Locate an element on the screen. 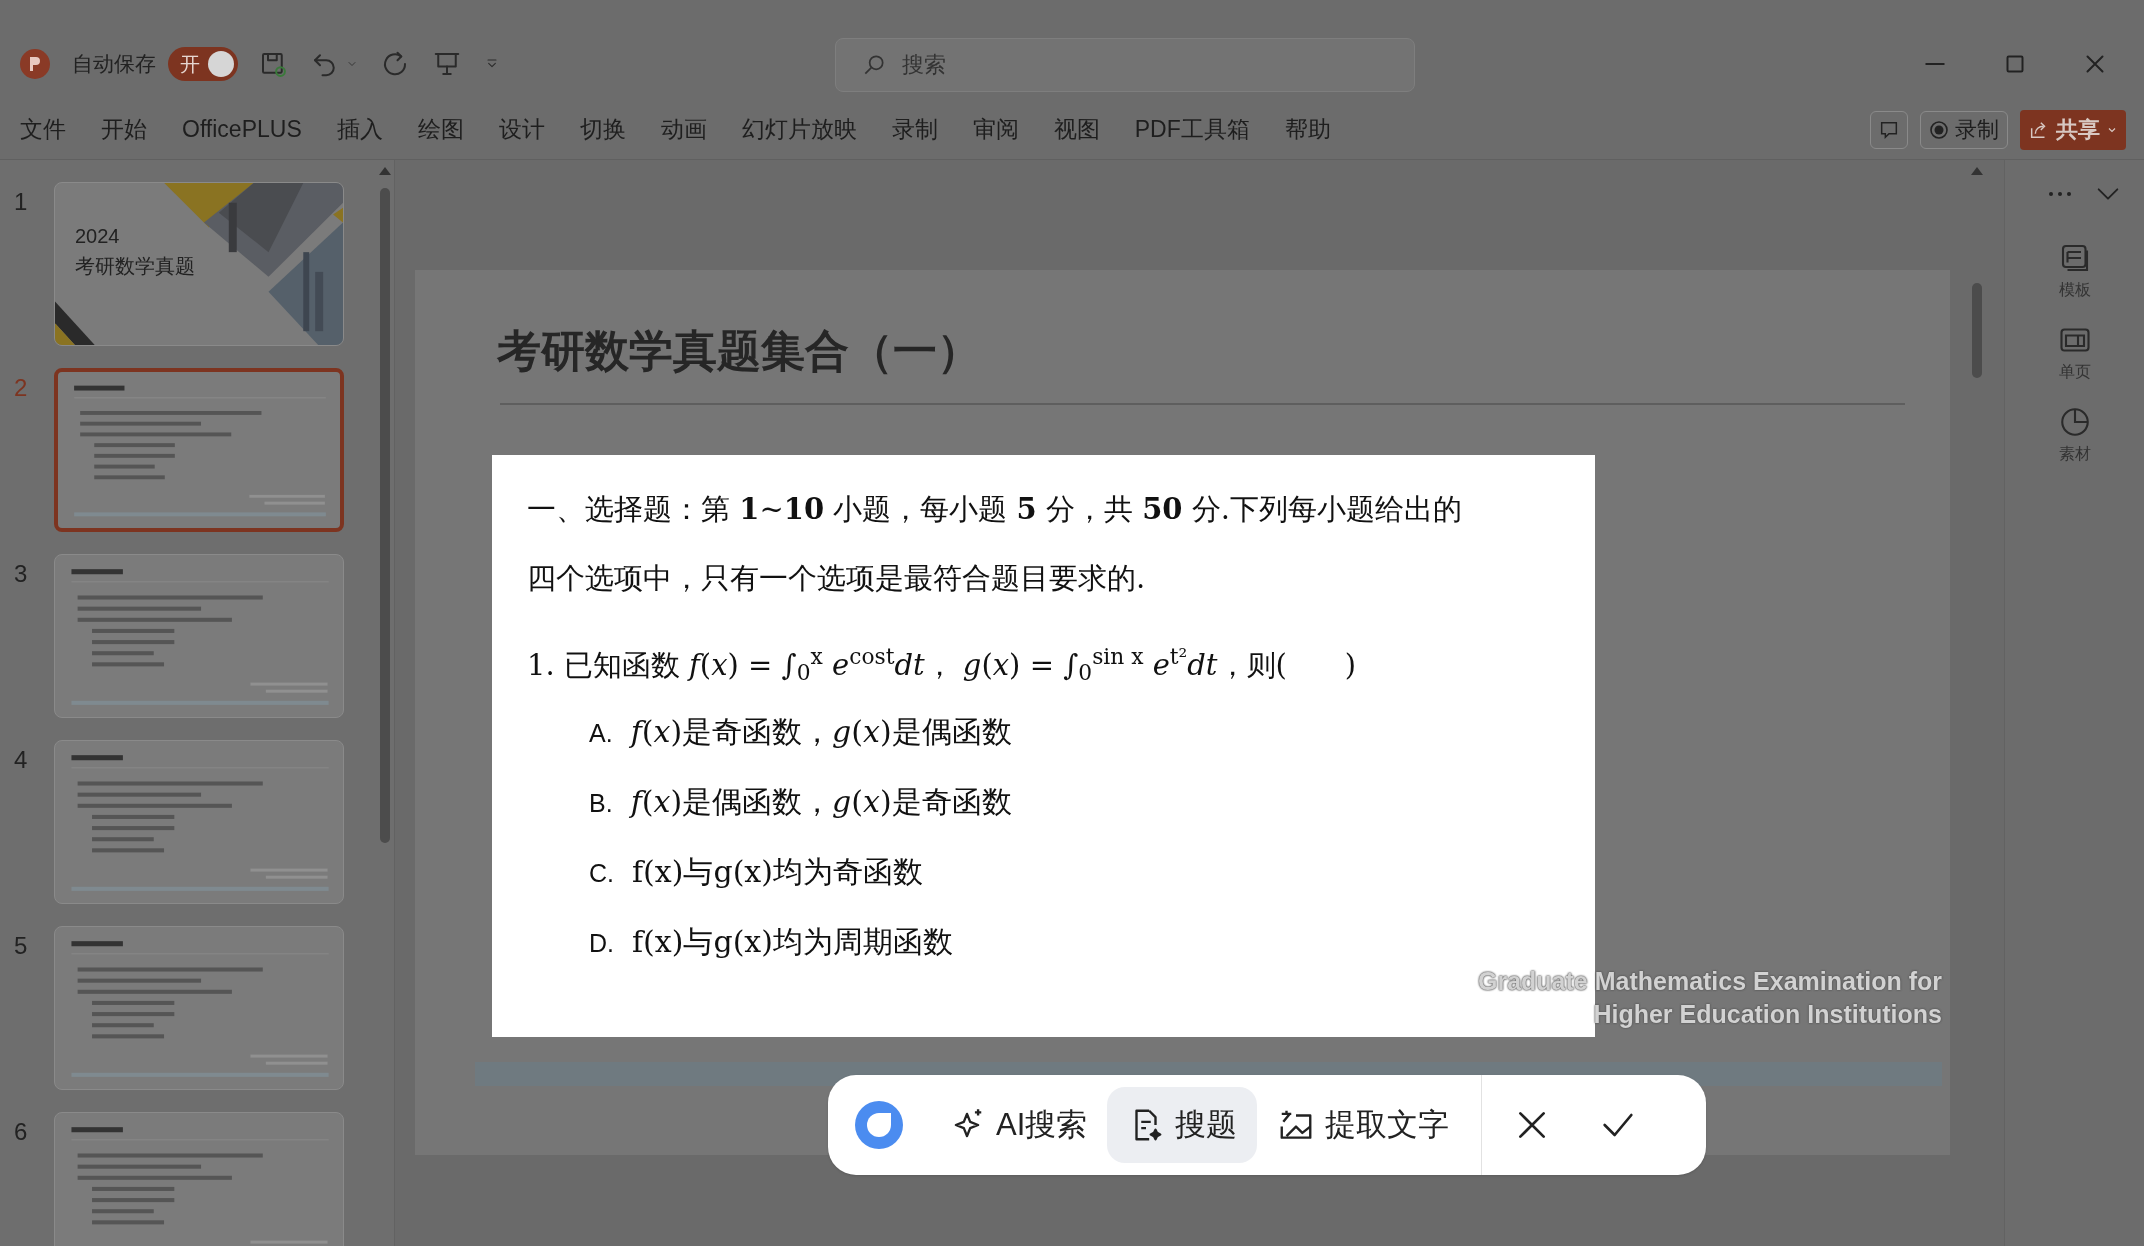 This screenshot has height=1246, width=2144. menu-tab: 文件 is located at coordinates (43, 129).